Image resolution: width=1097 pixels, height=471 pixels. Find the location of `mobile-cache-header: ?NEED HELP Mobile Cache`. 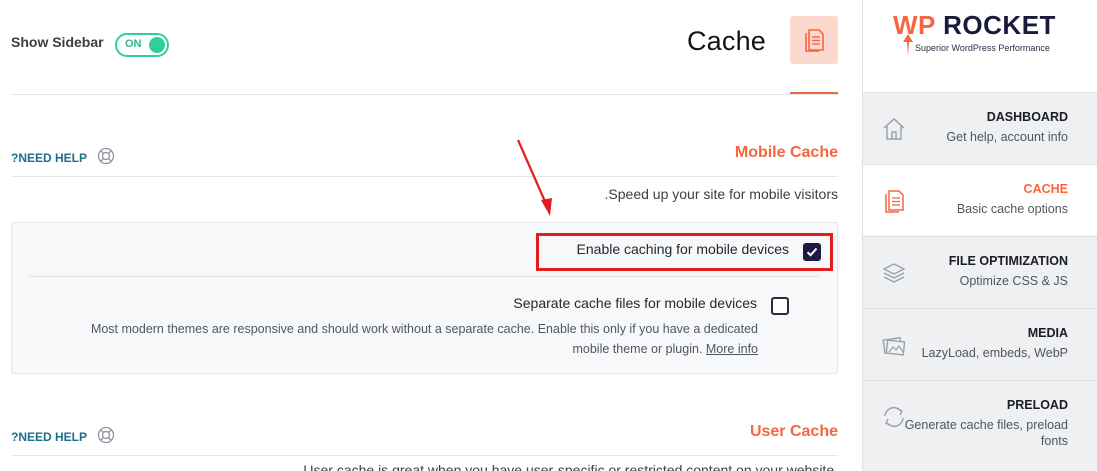

mobile-cache-header: ?NEED HELP Mobile Cache is located at coordinates (424, 155).